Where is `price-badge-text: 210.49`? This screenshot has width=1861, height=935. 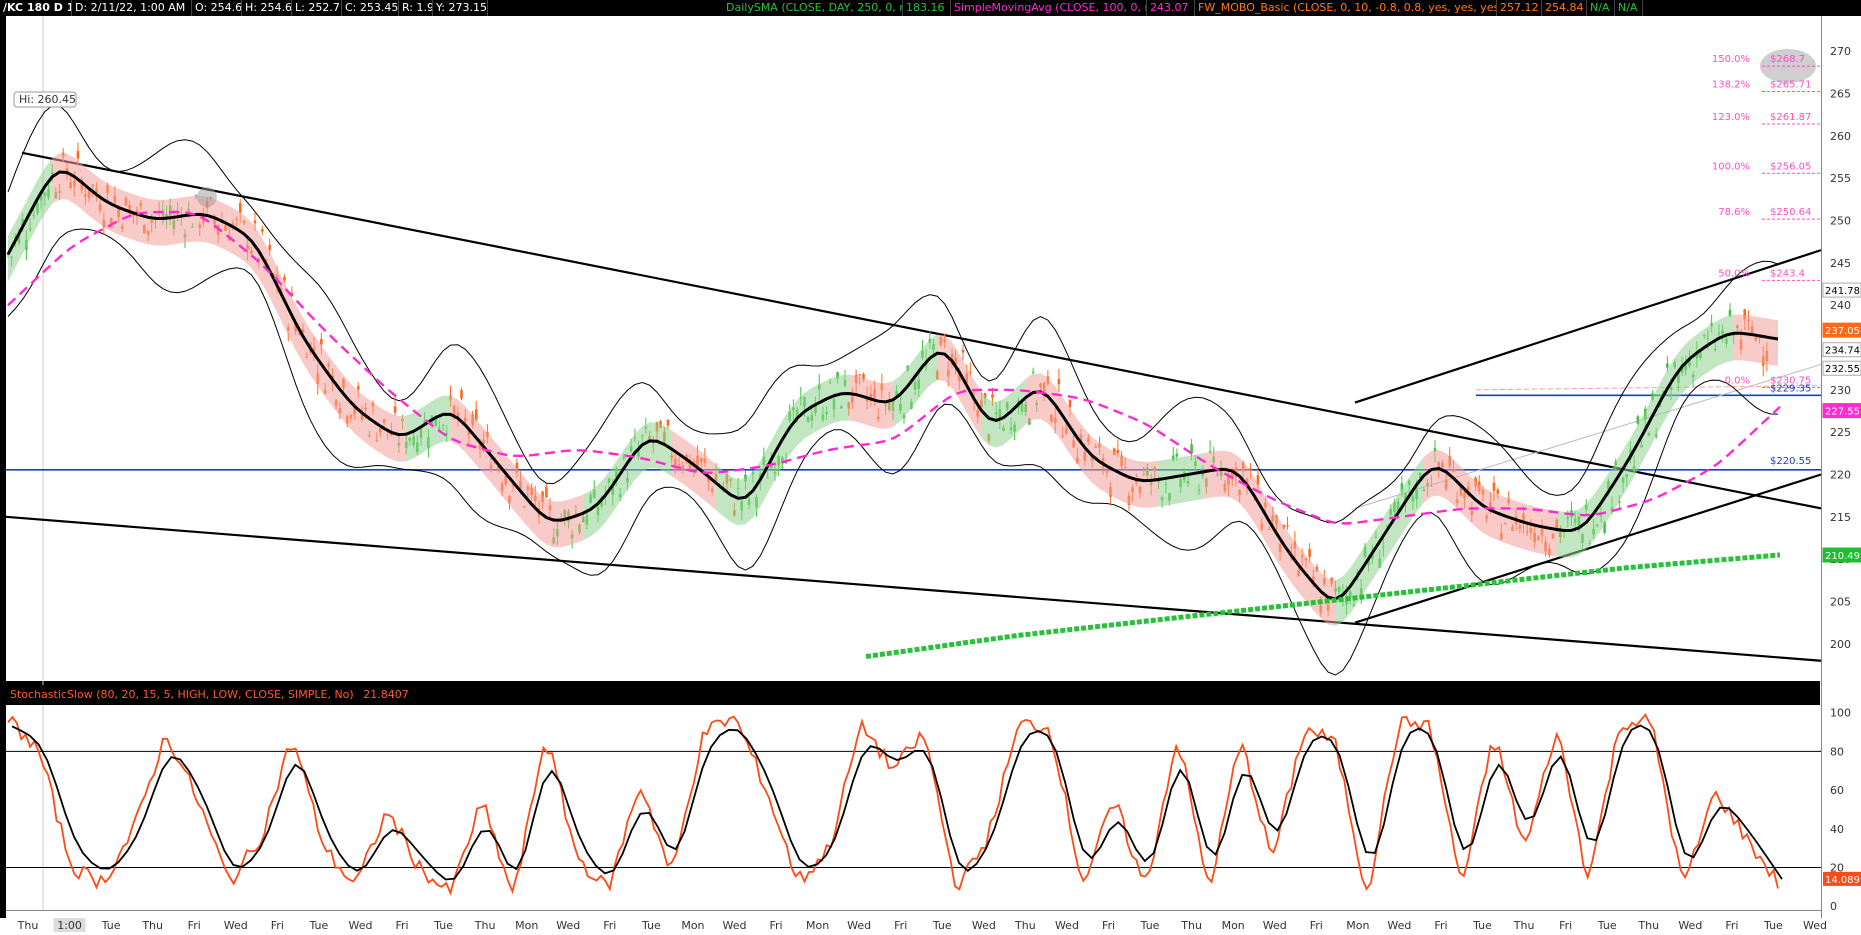
price-badge-text: 210.49 is located at coordinates (1842, 556).